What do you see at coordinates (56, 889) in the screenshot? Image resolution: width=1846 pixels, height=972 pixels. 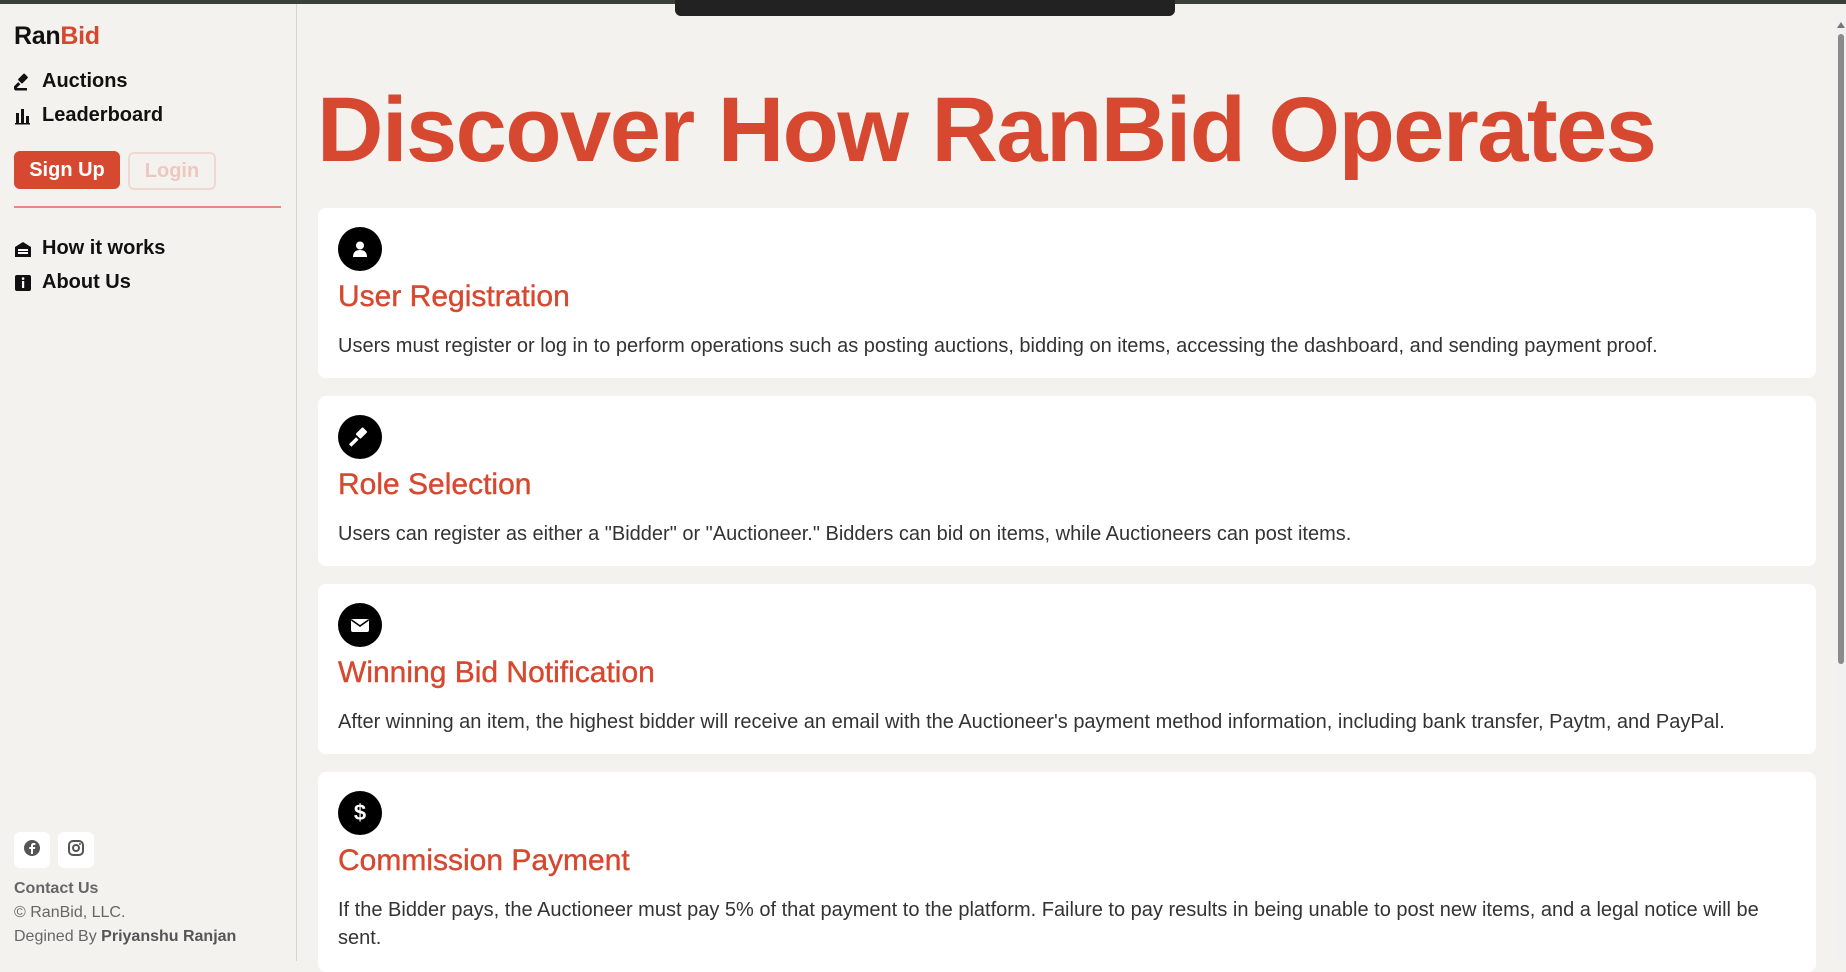 I see `contact-us-link: Contact Us` at bounding box center [56, 889].